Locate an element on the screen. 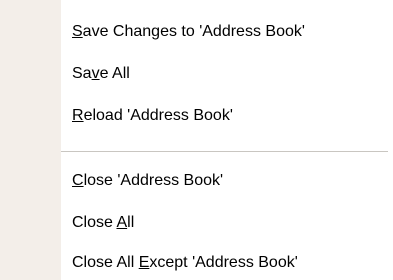 This screenshot has width=393, height=280. close-all-except-mnemonic: E is located at coordinates (144, 262).